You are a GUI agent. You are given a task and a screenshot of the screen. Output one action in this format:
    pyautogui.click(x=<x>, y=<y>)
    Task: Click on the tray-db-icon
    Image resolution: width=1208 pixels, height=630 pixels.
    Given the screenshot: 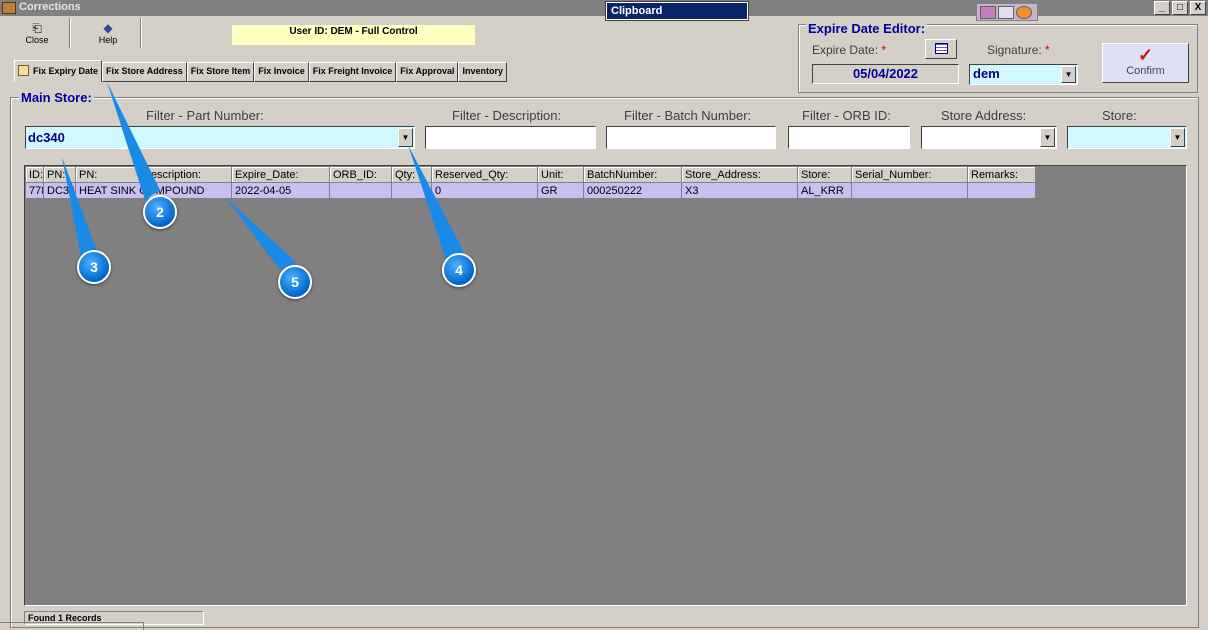 What is the action you would take?
    pyautogui.click(x=988, y=12)
    